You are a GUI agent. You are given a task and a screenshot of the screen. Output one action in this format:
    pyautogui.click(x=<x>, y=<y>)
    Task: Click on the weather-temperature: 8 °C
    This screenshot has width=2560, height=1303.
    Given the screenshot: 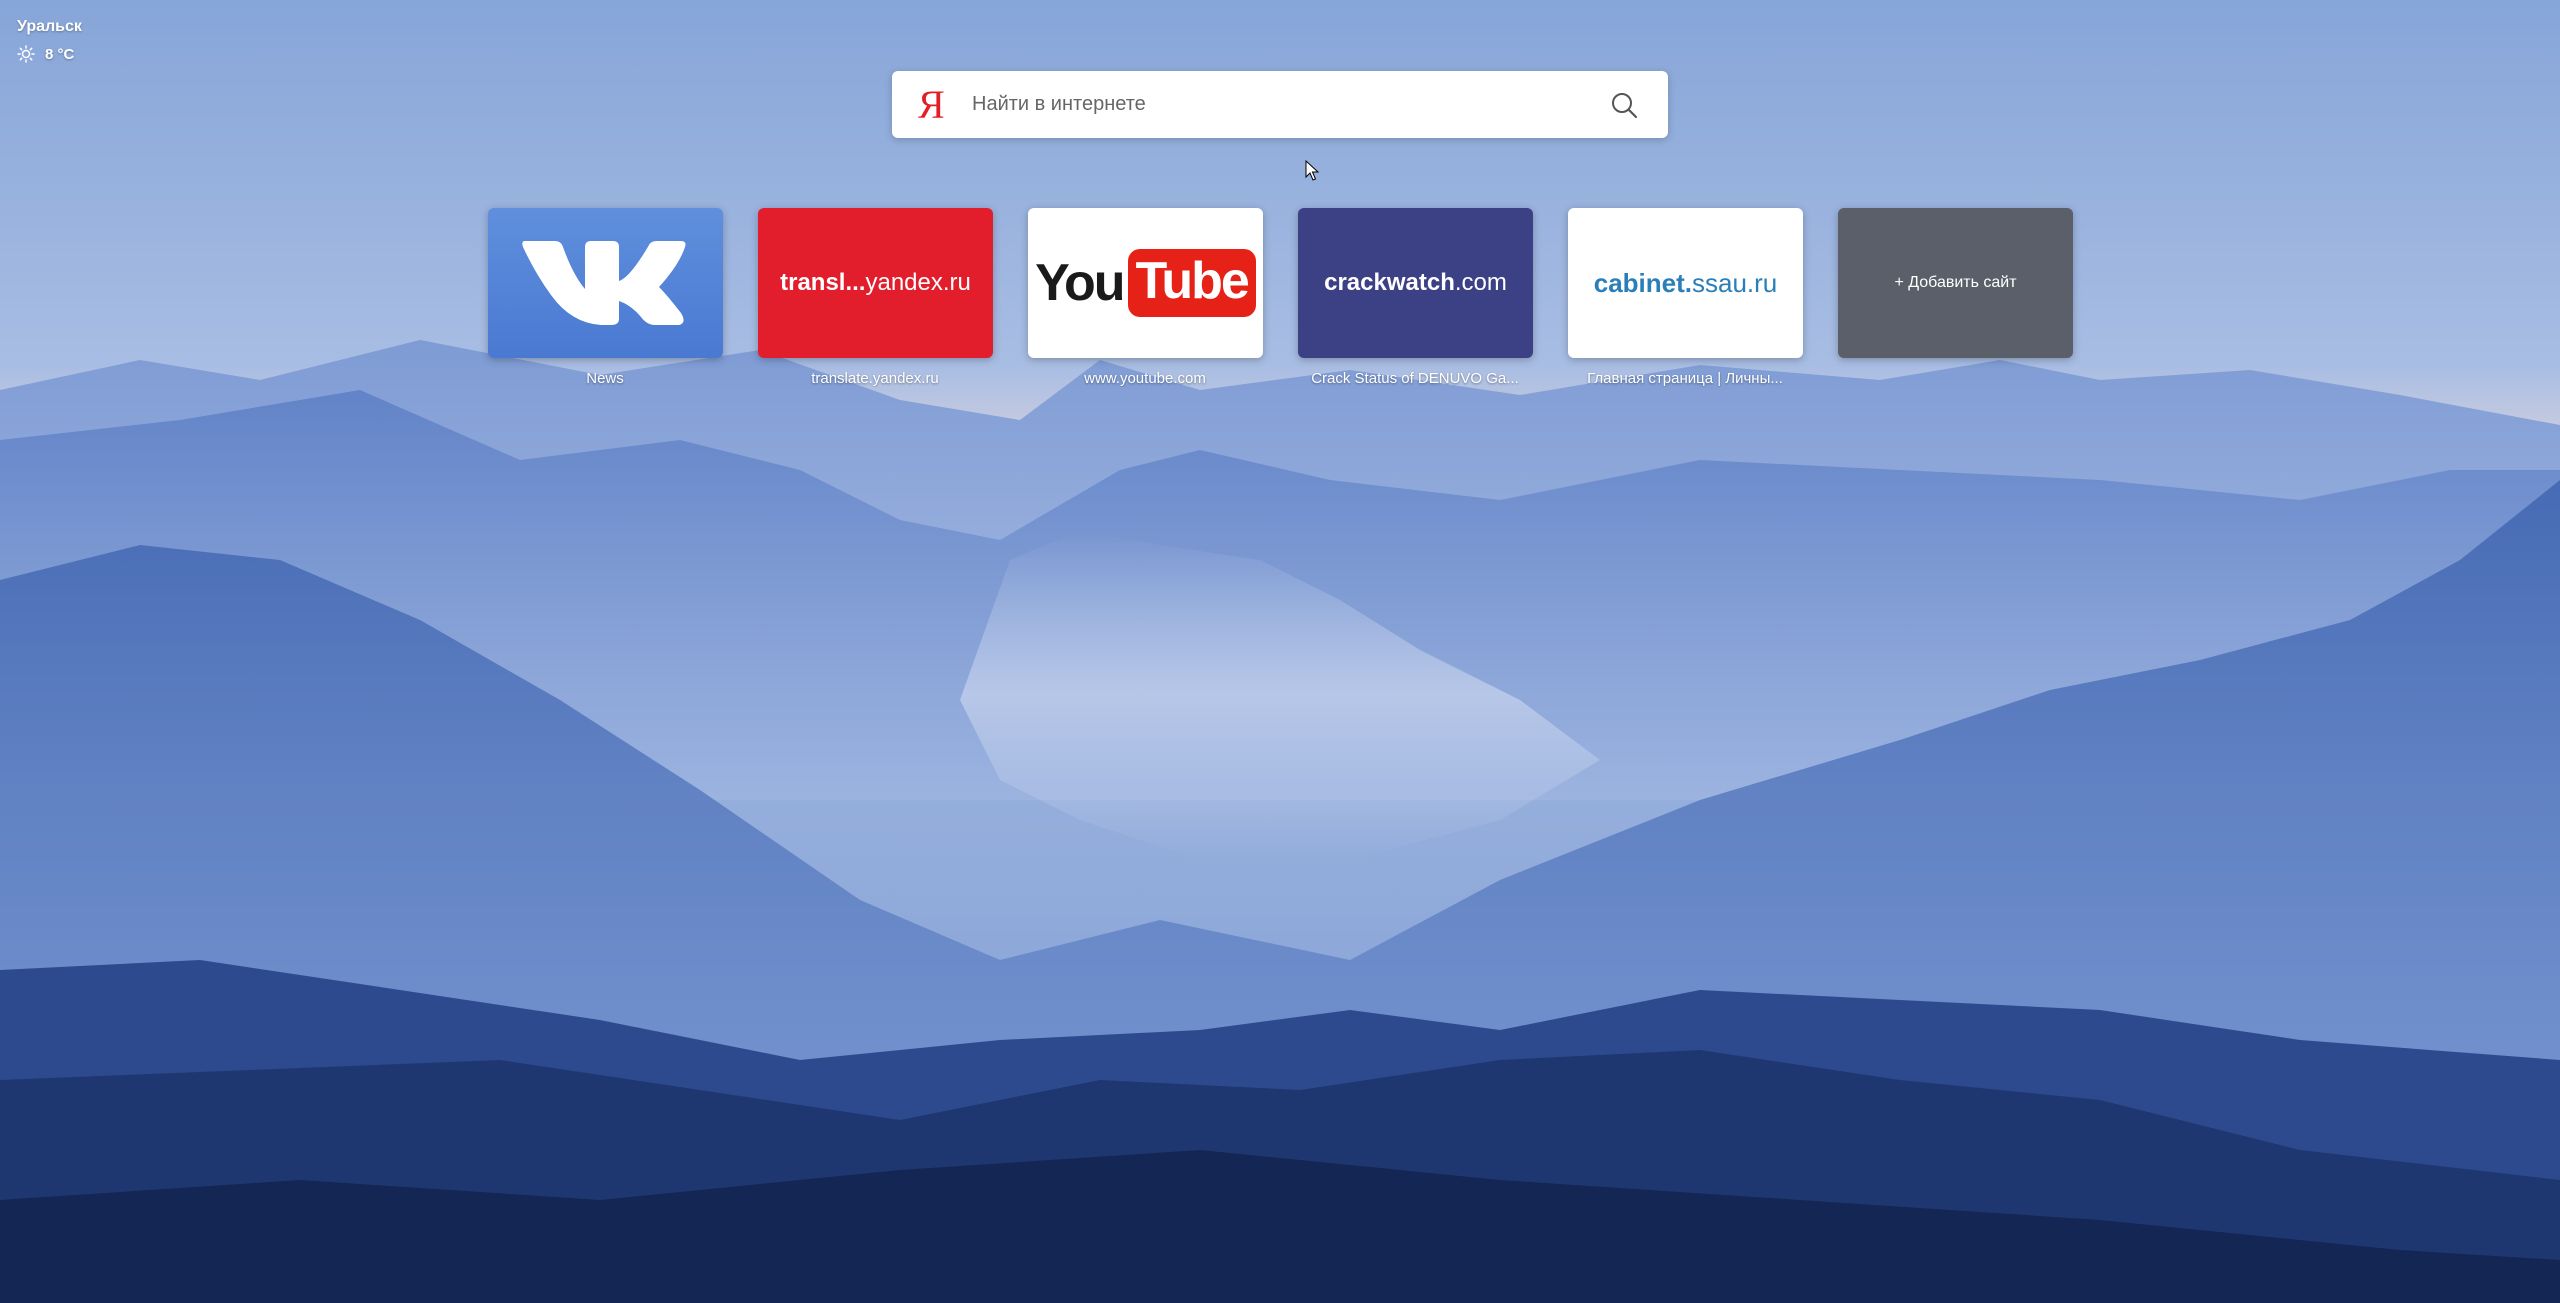 What is the action you would take?
    pyautogui.click(x=60, y=54)
    